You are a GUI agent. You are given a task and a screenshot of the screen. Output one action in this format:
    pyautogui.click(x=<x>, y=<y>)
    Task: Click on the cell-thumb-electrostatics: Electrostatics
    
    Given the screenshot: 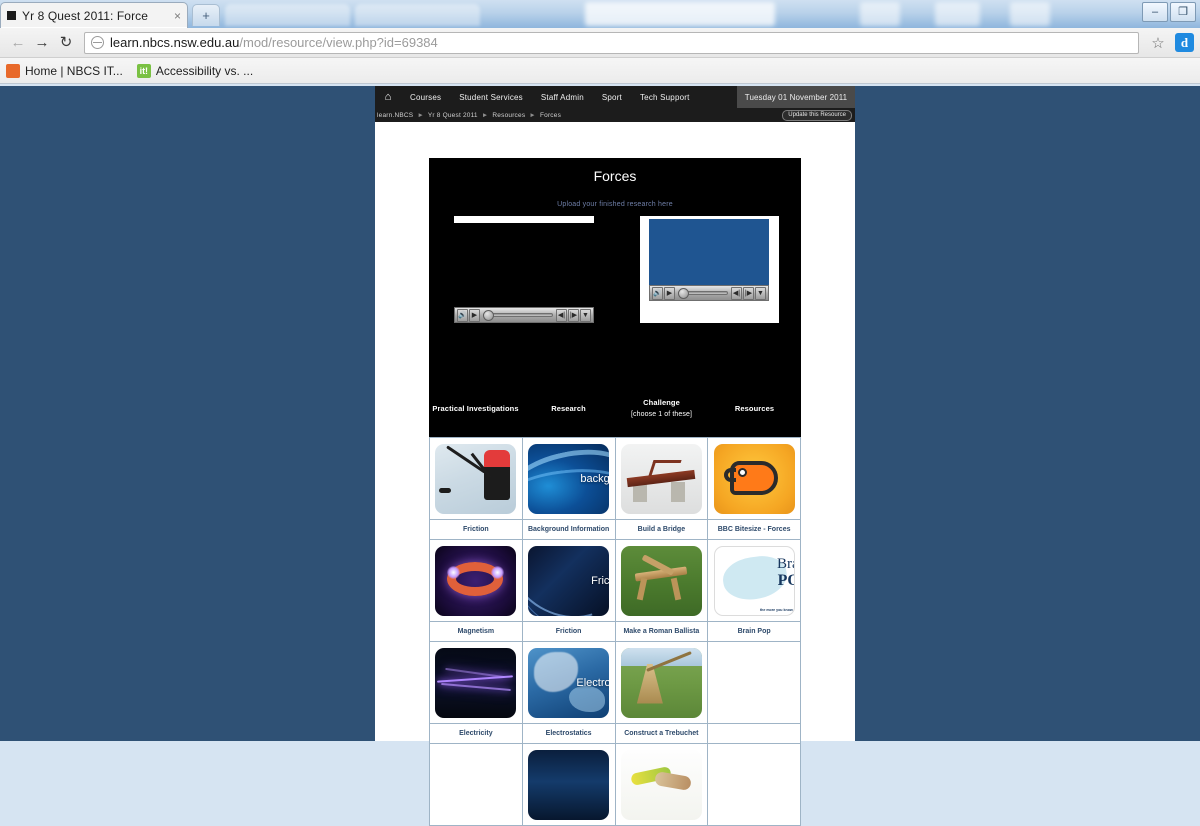 What is the action you would take?
    pyautogui.click(x=568, y=682)
    